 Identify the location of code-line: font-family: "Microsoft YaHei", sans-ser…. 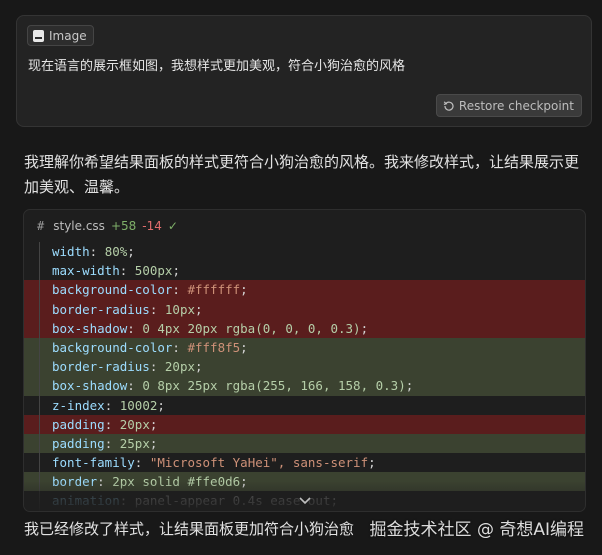
(304, 463).